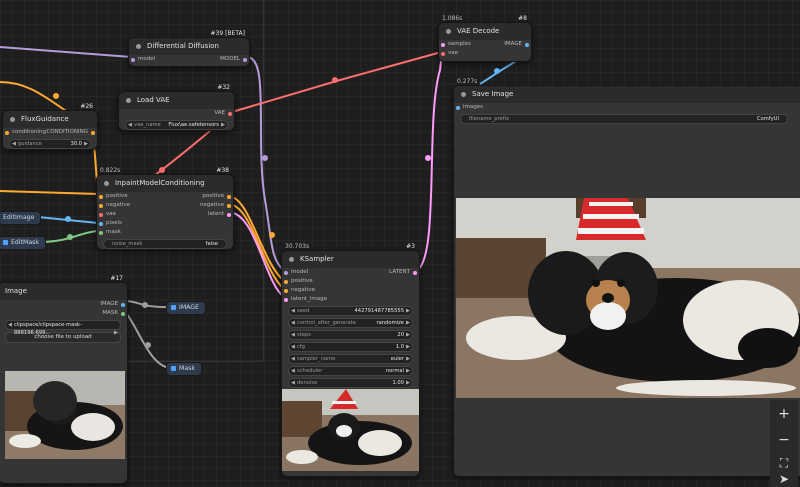 The width and height of the screenshot is (800, 487). I want to click on io-row: latent_image, so click(350, 299).